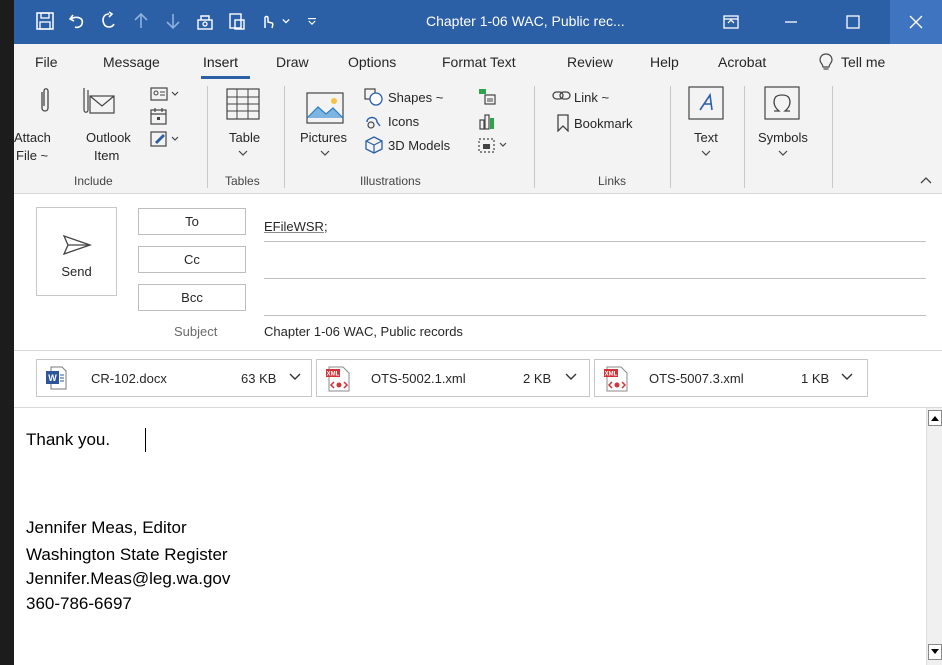 The width and height of the screenshot is (942, 665). What do you see at coordinates (192, 221) in the screenshot?
I see `to-button: To` at bounding box center [192, 221].